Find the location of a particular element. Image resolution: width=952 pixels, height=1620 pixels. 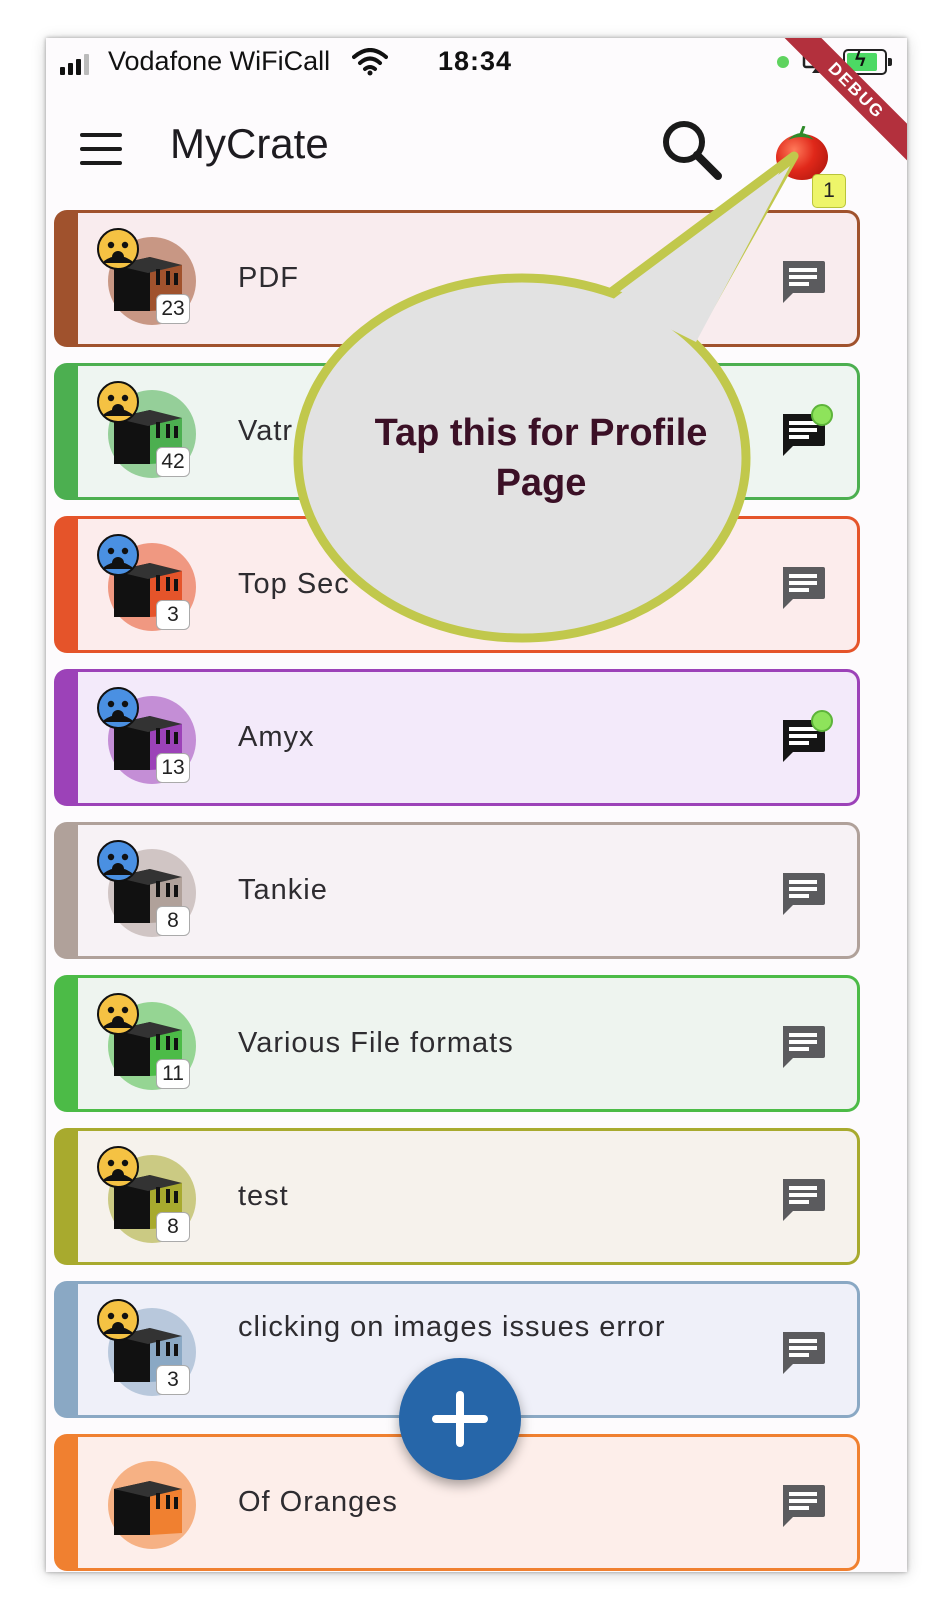

crate-name: Of Oranges is located at coordinates (318, 1502).